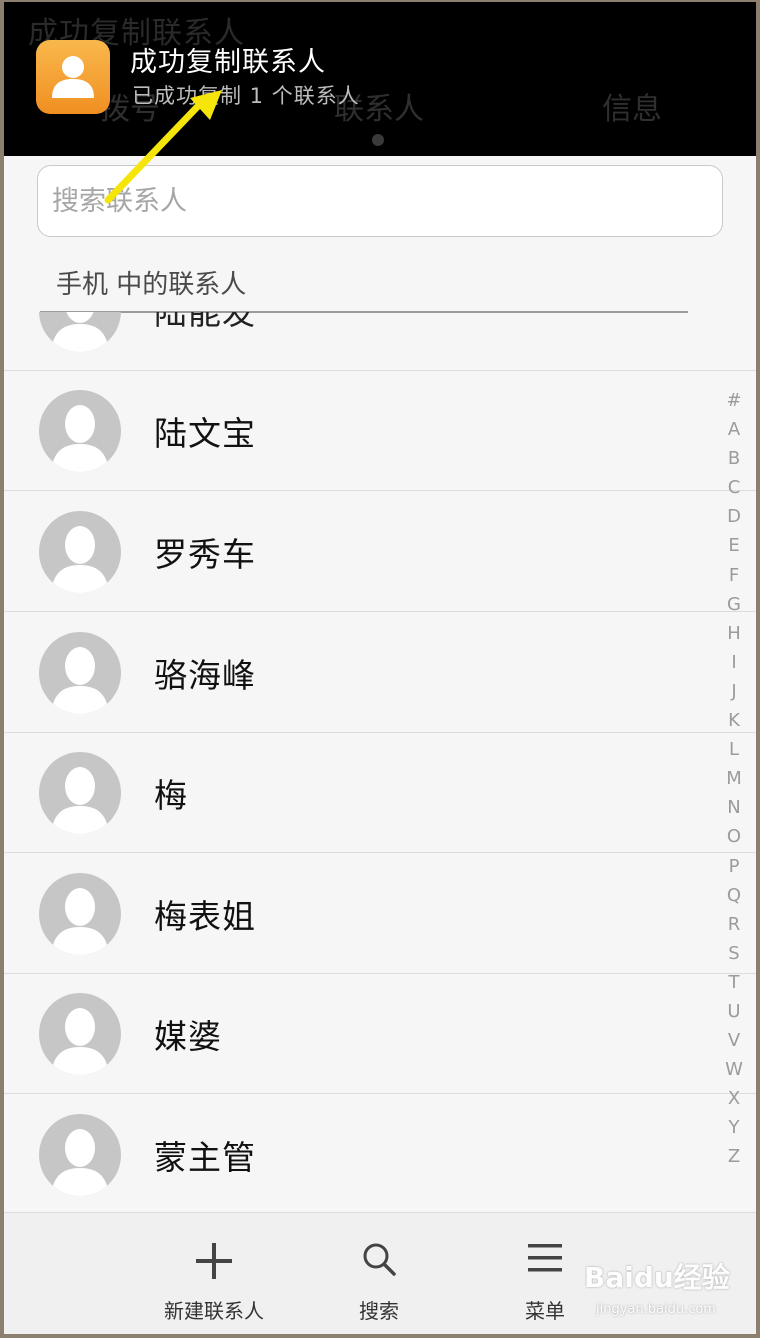  Describe the element at coordinates (734, 404) in the screenshot. I see `index-letter: #` at that location.